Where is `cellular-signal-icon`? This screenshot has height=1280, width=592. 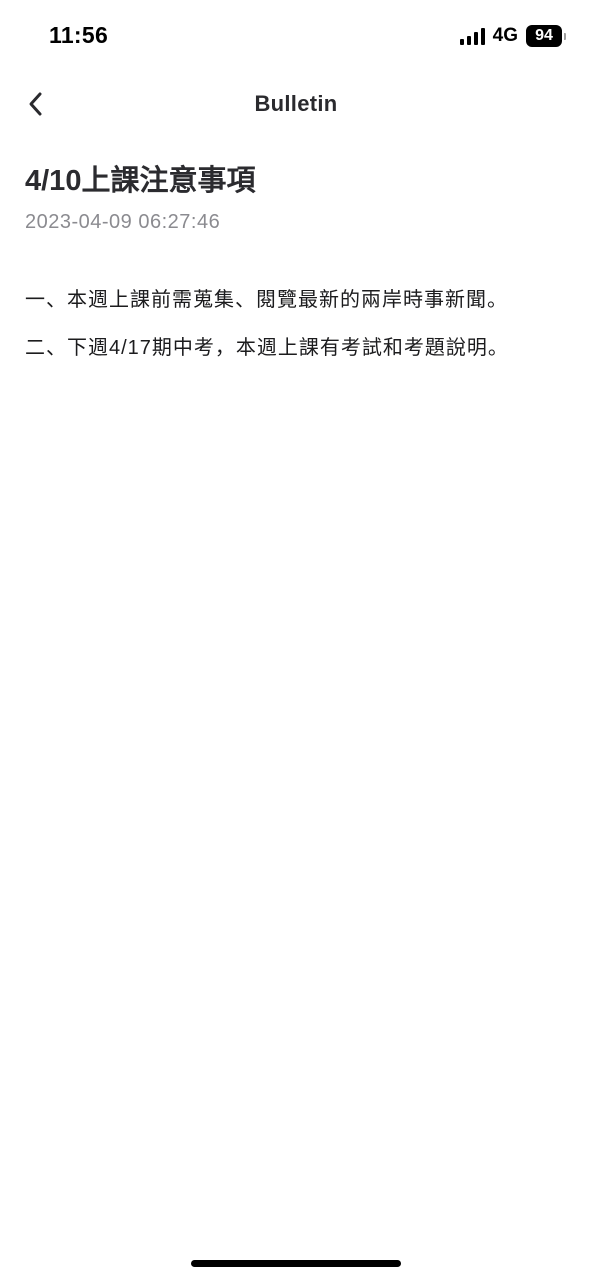 cellular-signal-icon is located at coordinates (472, 36).